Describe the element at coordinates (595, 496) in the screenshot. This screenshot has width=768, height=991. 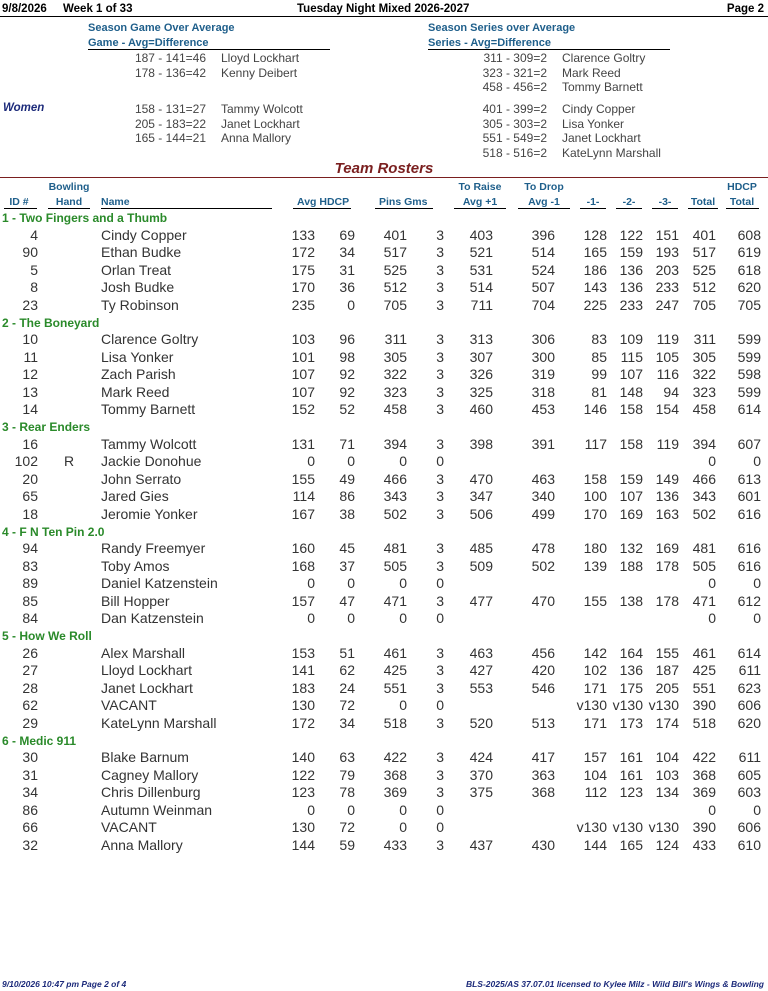
I see `cell-game1: 100` at that location.